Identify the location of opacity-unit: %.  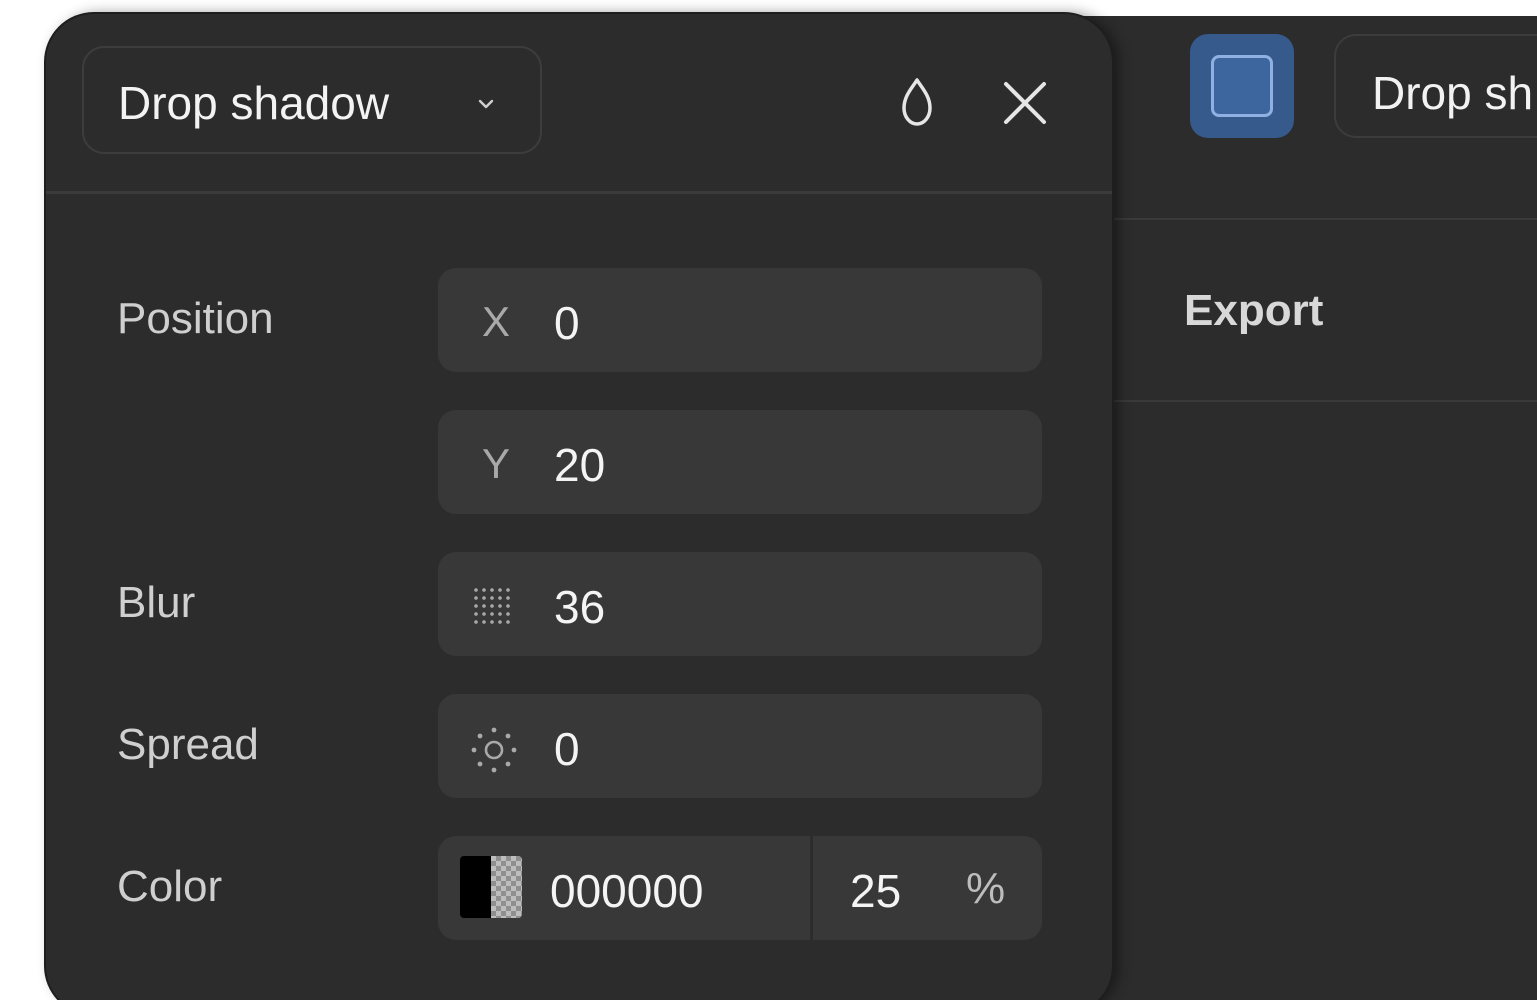
(986, 888).